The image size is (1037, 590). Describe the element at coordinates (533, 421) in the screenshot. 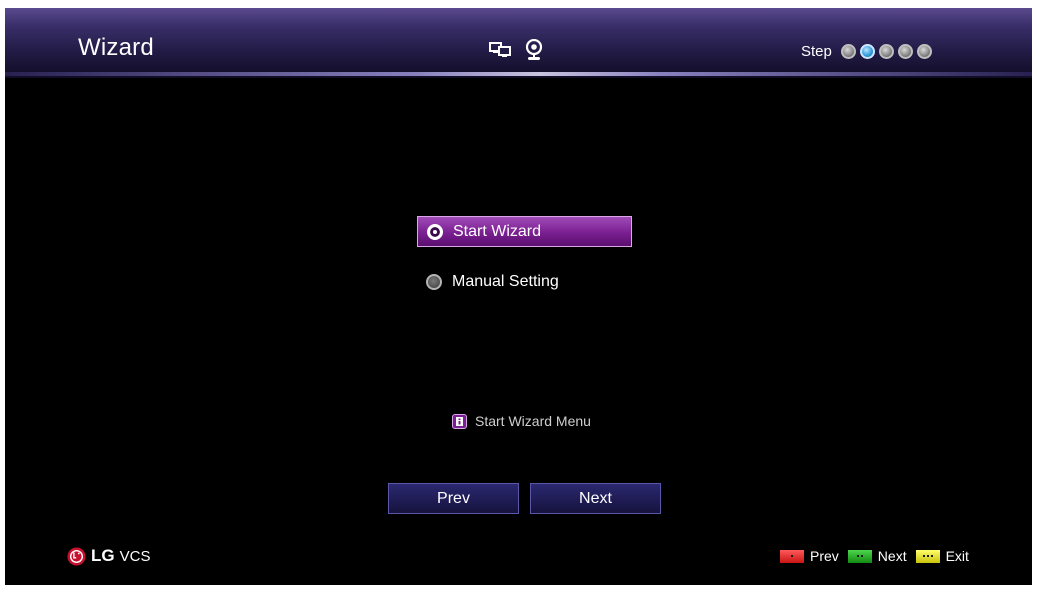

I see `hint-text: Start Wizard Menu` at that location.